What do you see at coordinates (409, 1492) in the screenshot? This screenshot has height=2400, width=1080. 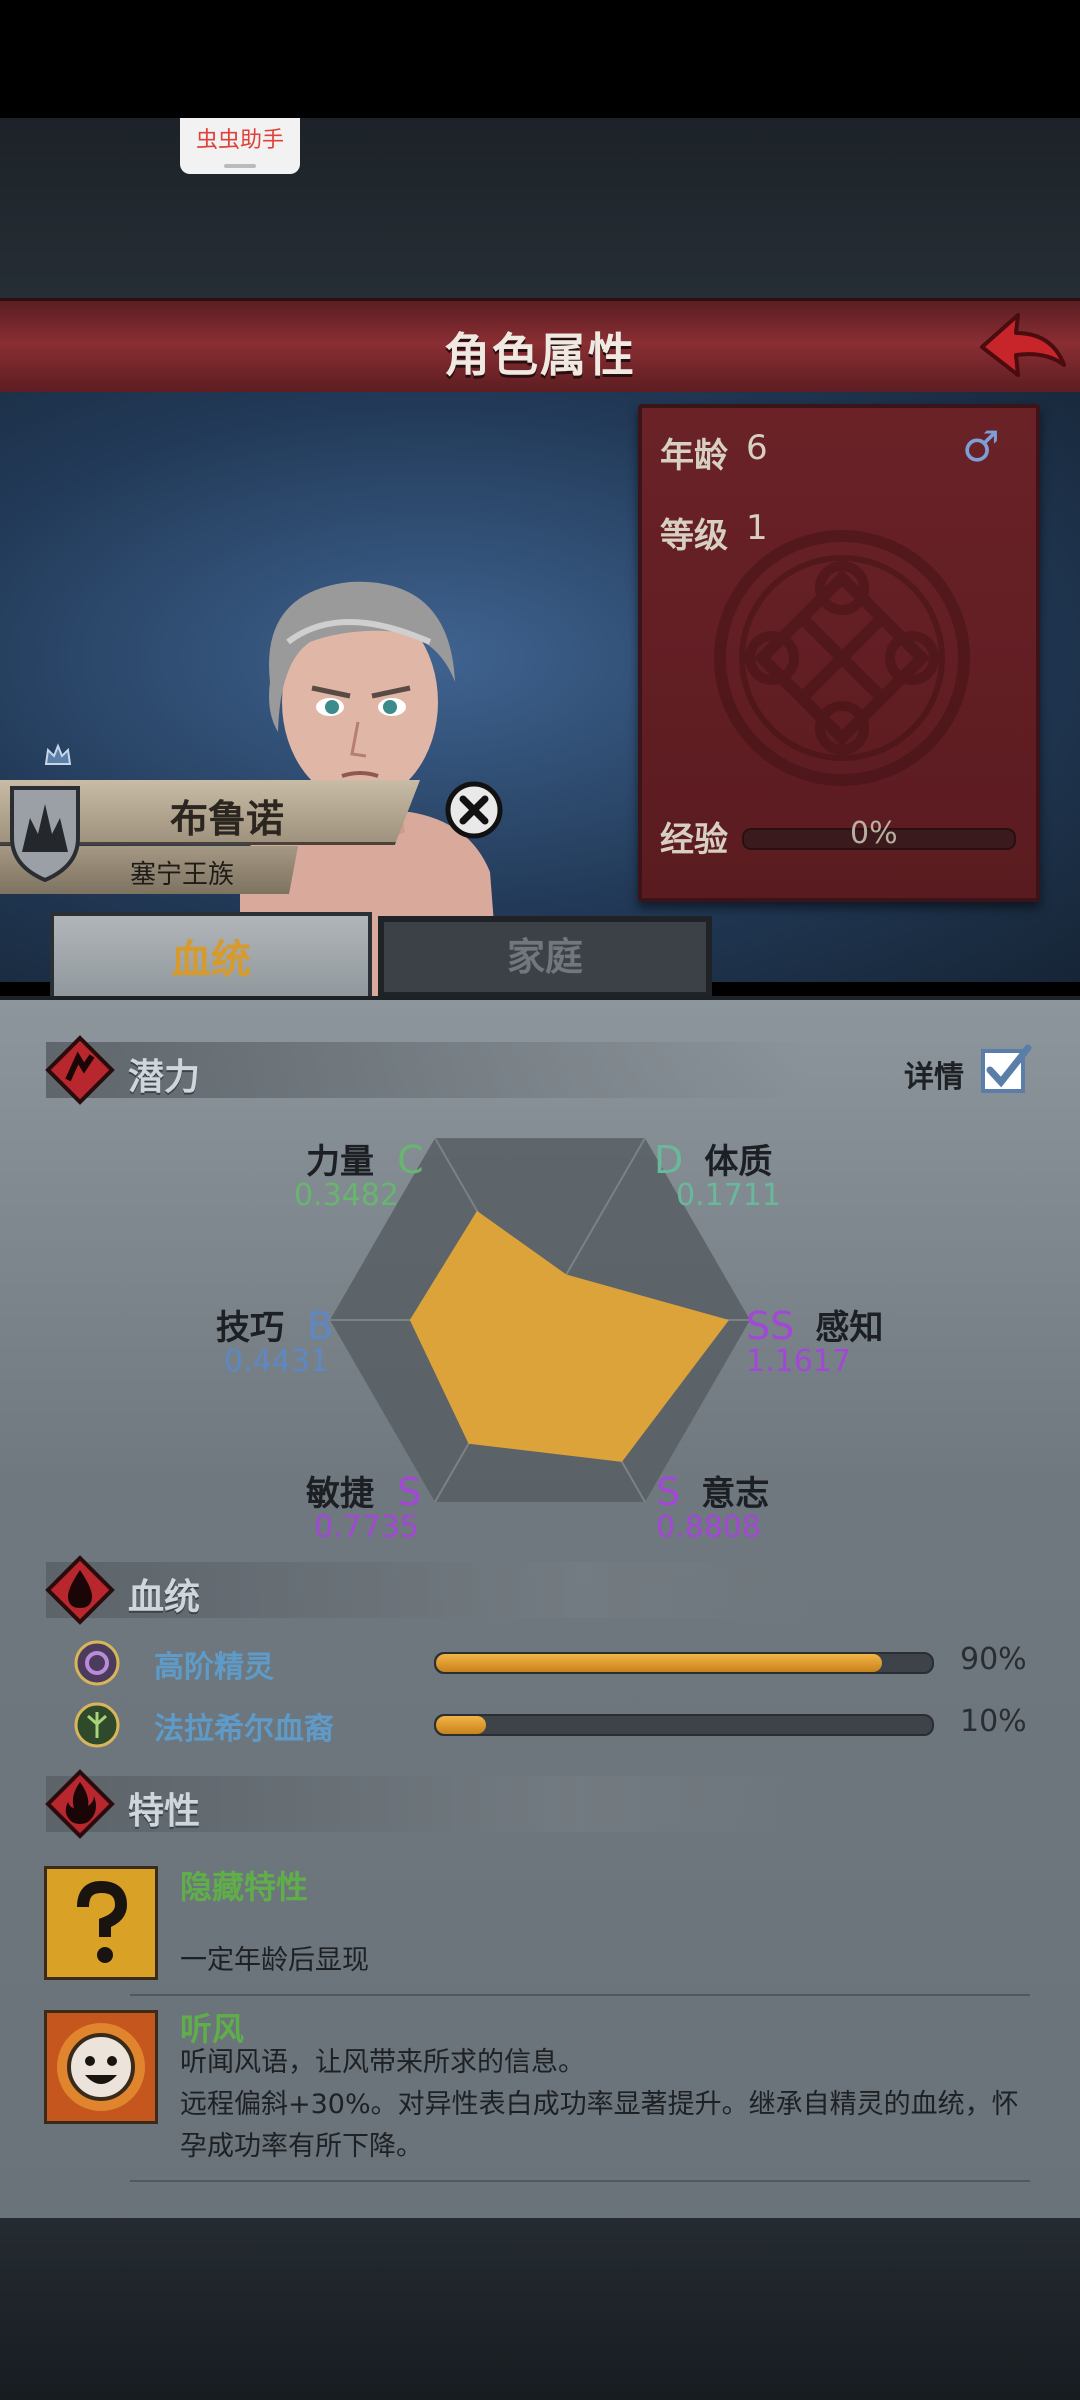 I see `attr-agility-grade: S` at bounding box center [409, 1492].